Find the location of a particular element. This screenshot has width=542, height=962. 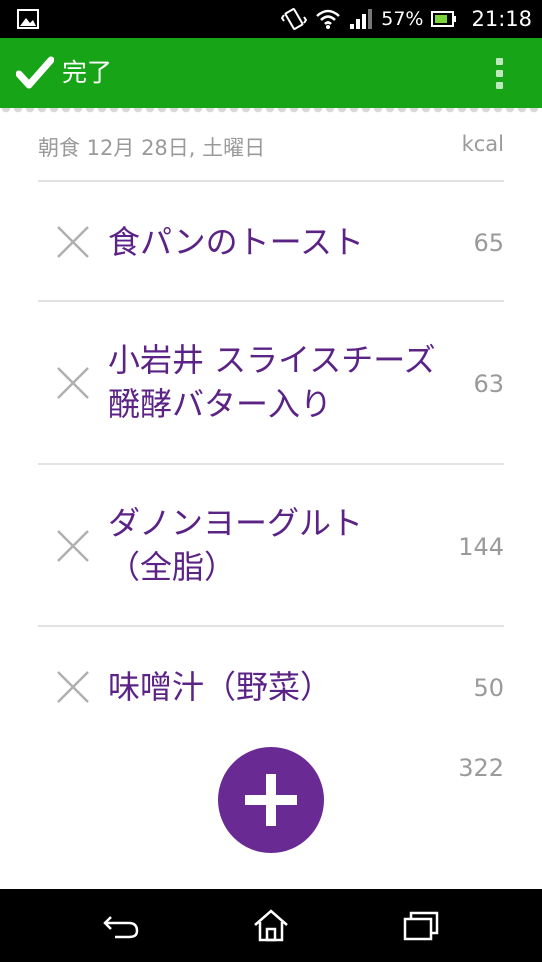

home-icon is located at coordinates (271, 925).